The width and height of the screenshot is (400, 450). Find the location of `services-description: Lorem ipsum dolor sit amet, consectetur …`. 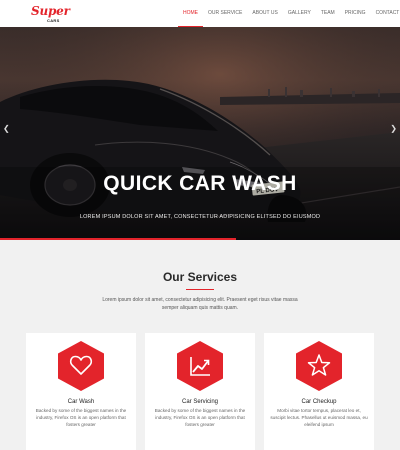

services-description: Lorem ipsum dolor sit amet, consectetur … is located at coordinates (200, 304).